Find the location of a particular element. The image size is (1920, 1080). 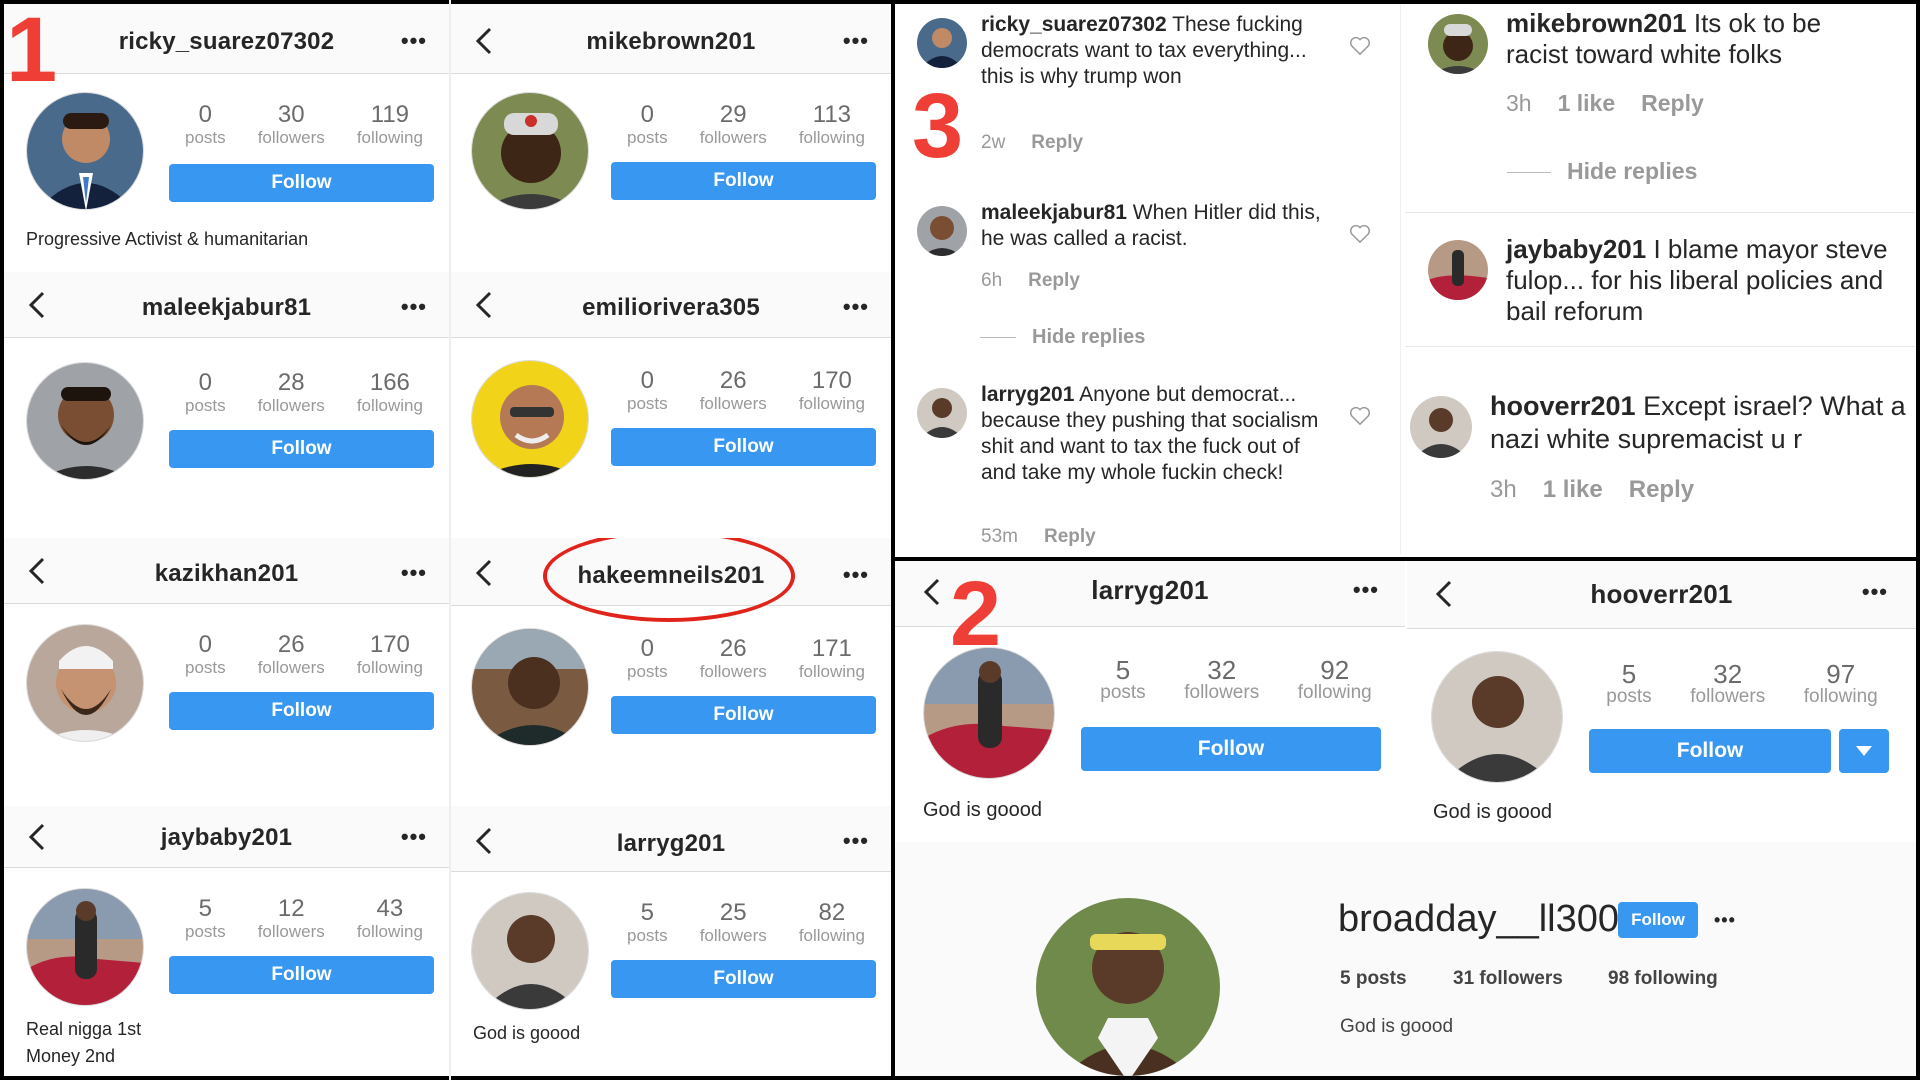

profile-stats: 0 posts 28 followers 166 following is located at coordinates (304, 393).